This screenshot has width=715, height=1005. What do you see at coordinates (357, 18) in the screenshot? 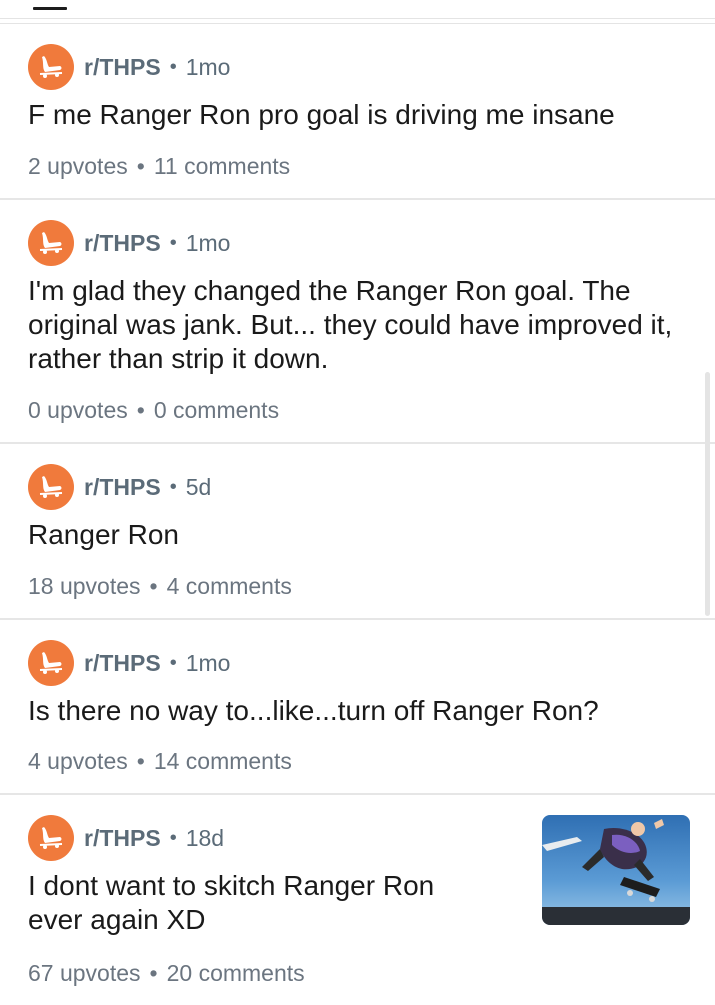
I see `divider` at bounding box center [357, 18].